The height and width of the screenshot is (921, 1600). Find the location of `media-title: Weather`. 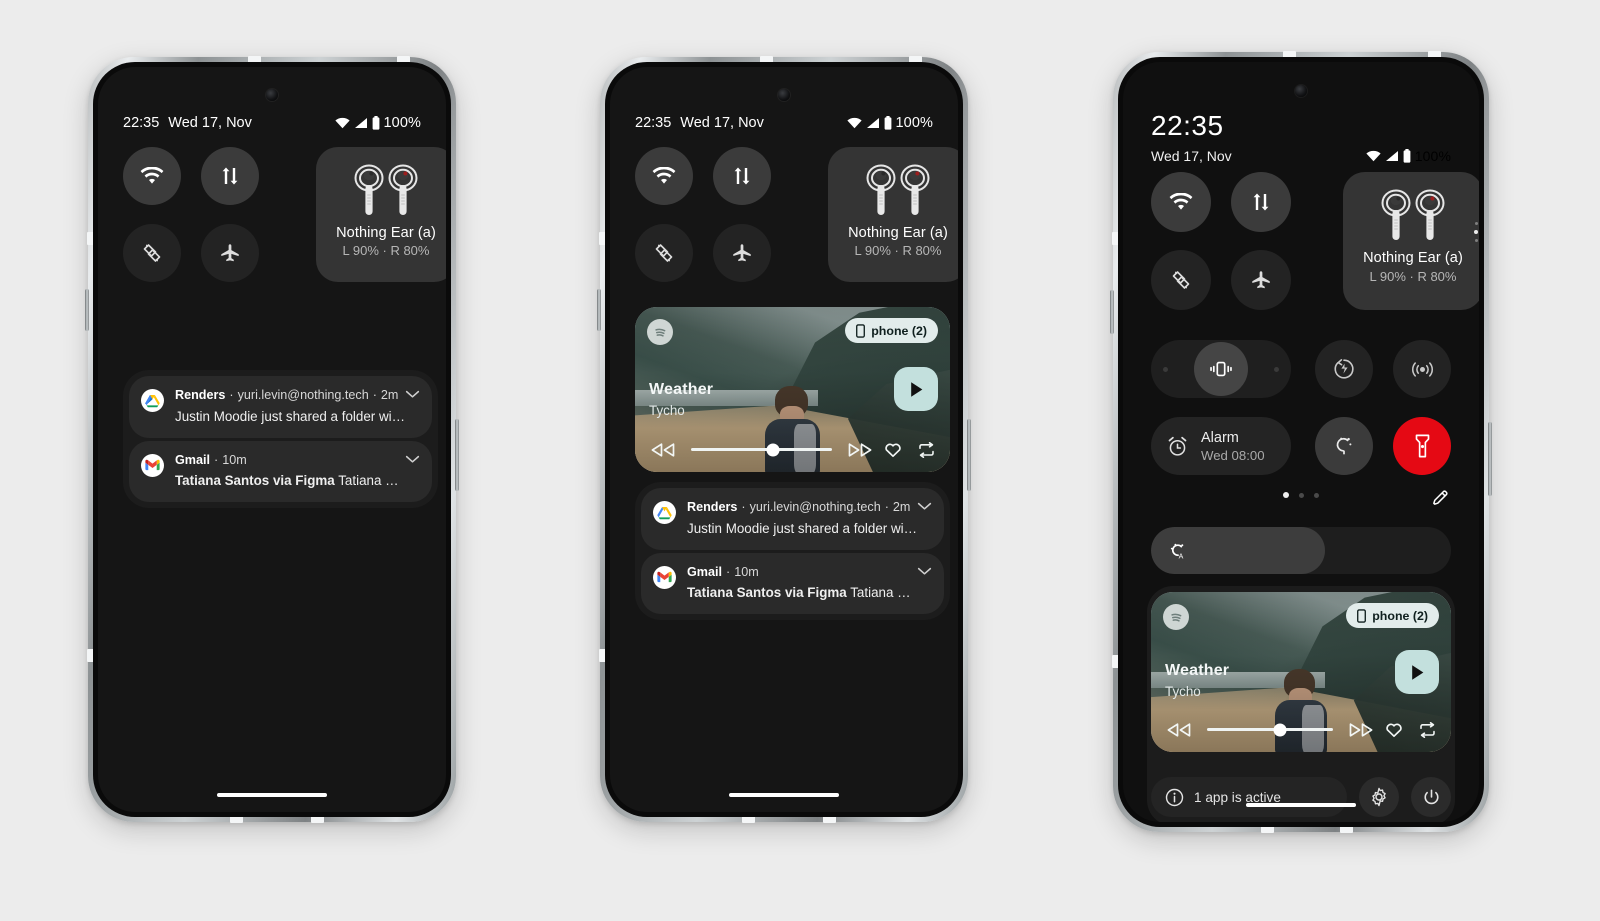

media-title: Weather is located at coordinates (681, 389).